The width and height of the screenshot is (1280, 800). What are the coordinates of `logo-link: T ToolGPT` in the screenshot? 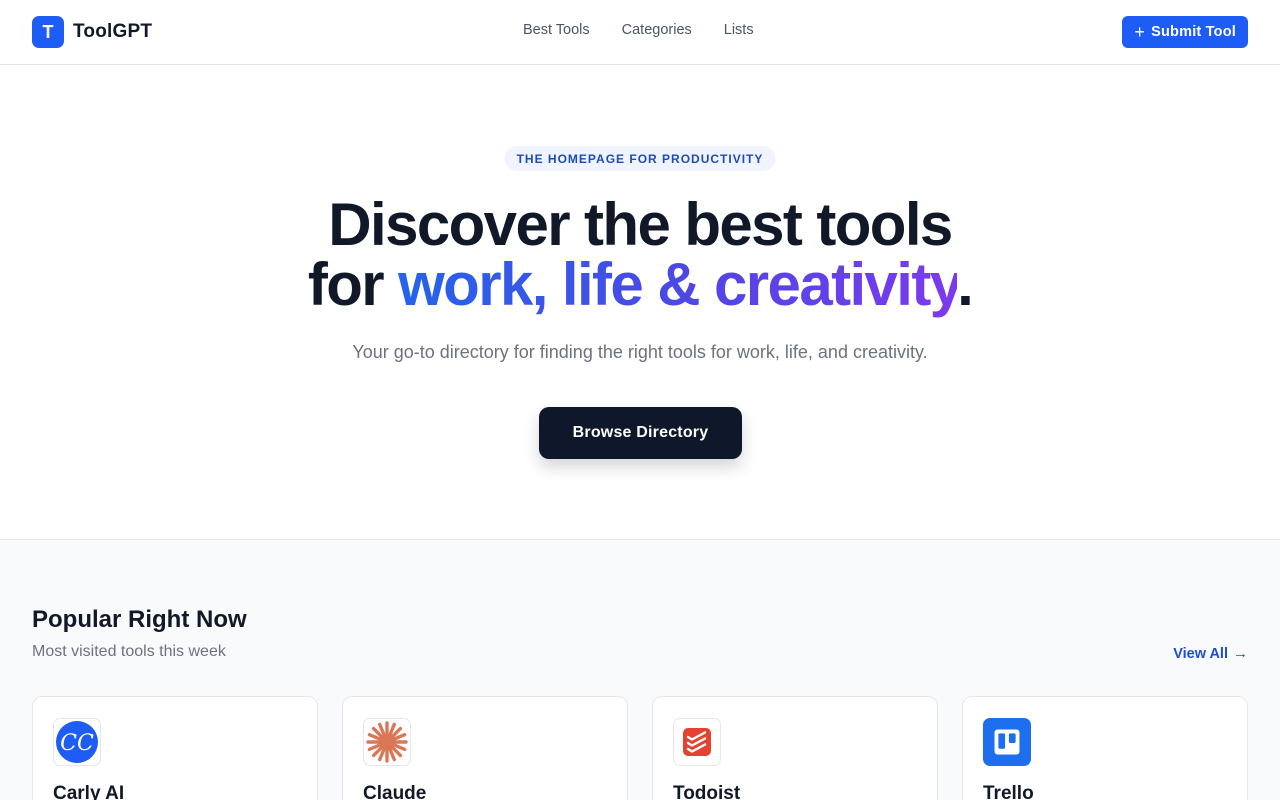 It's located at (92, 32).